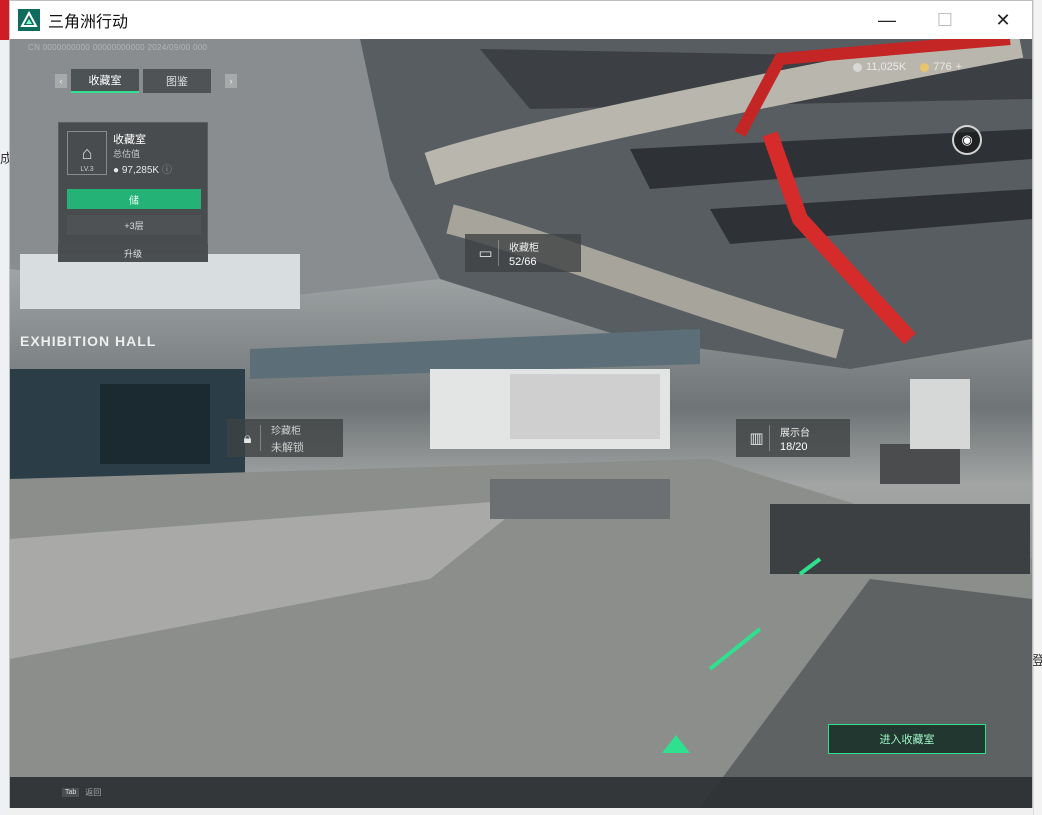 Image resolution: width=1042 pixels, height=815 pixels. I want to click on currency-display: 11,025K 776 +, so click(907, 67).